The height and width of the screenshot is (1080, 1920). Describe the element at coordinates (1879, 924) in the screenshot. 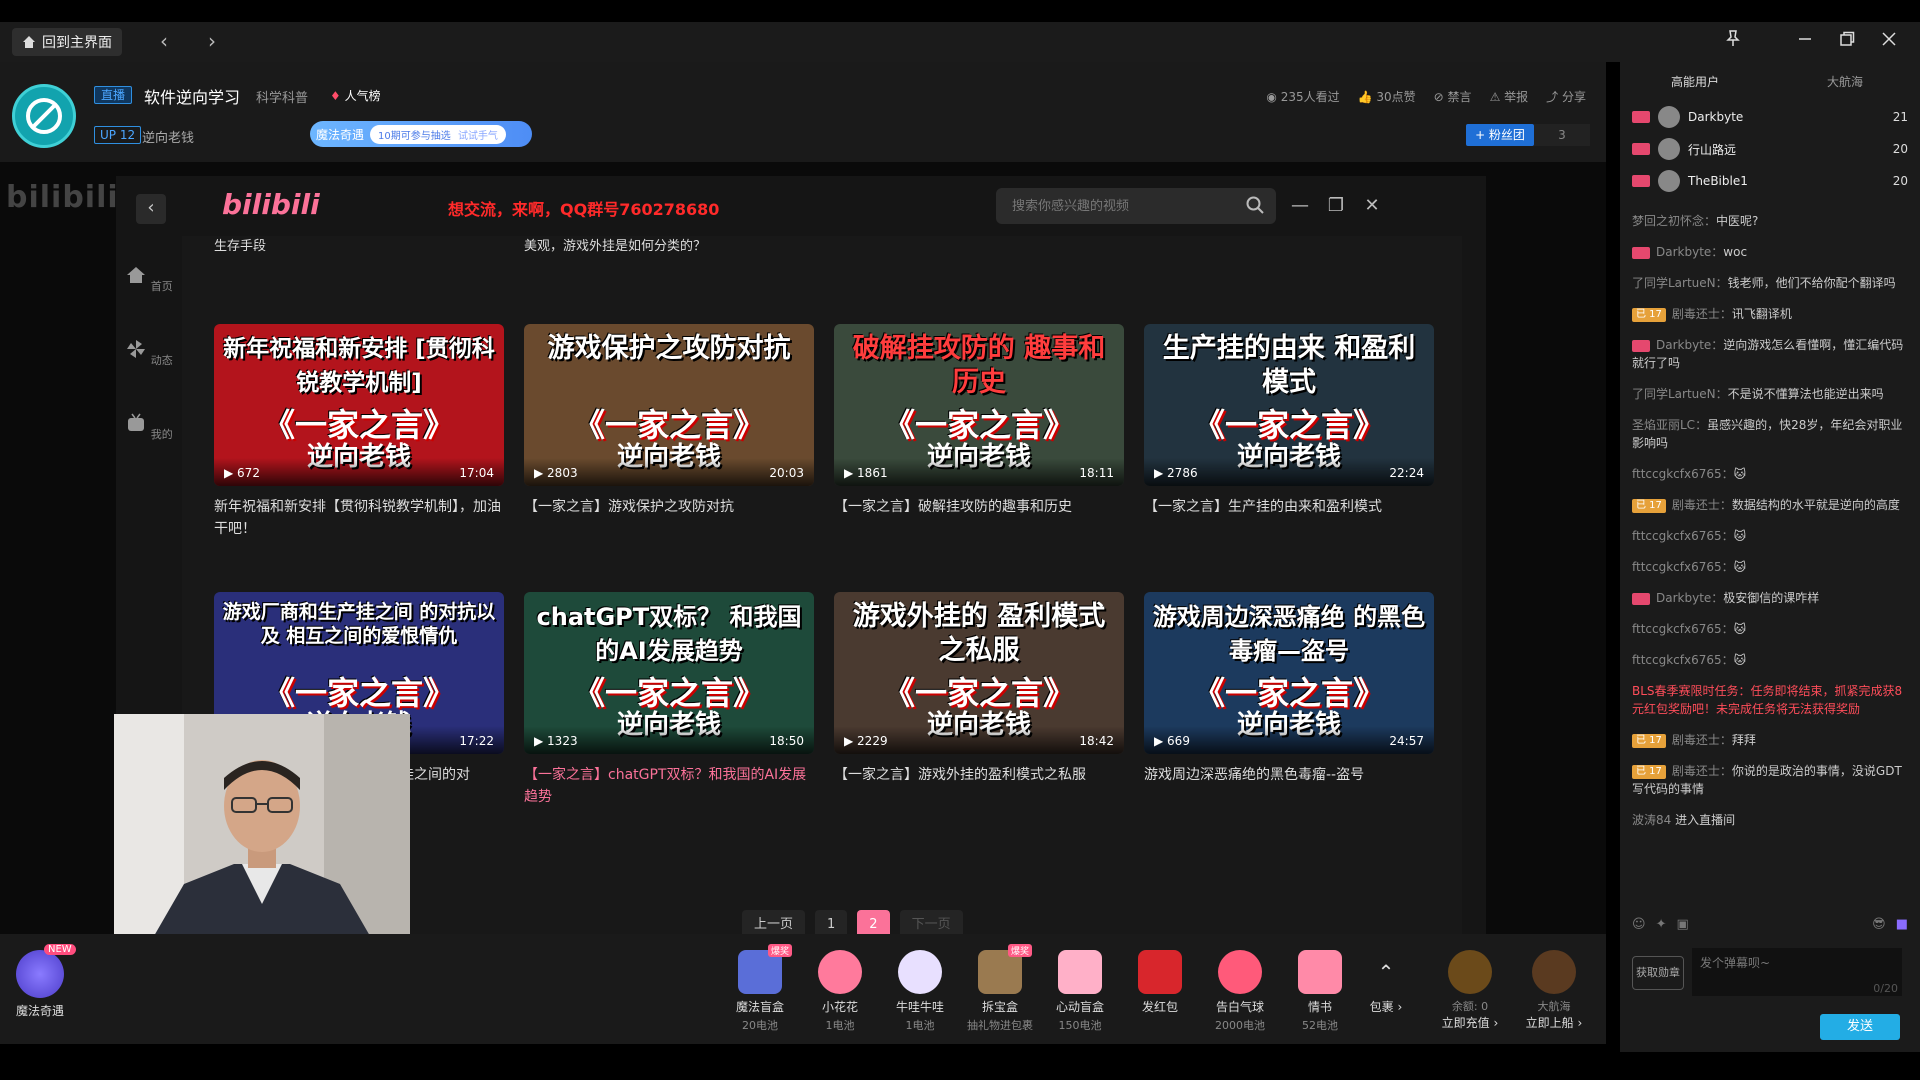

I see `sunglasses-emoji-icon: 😎` at that location.